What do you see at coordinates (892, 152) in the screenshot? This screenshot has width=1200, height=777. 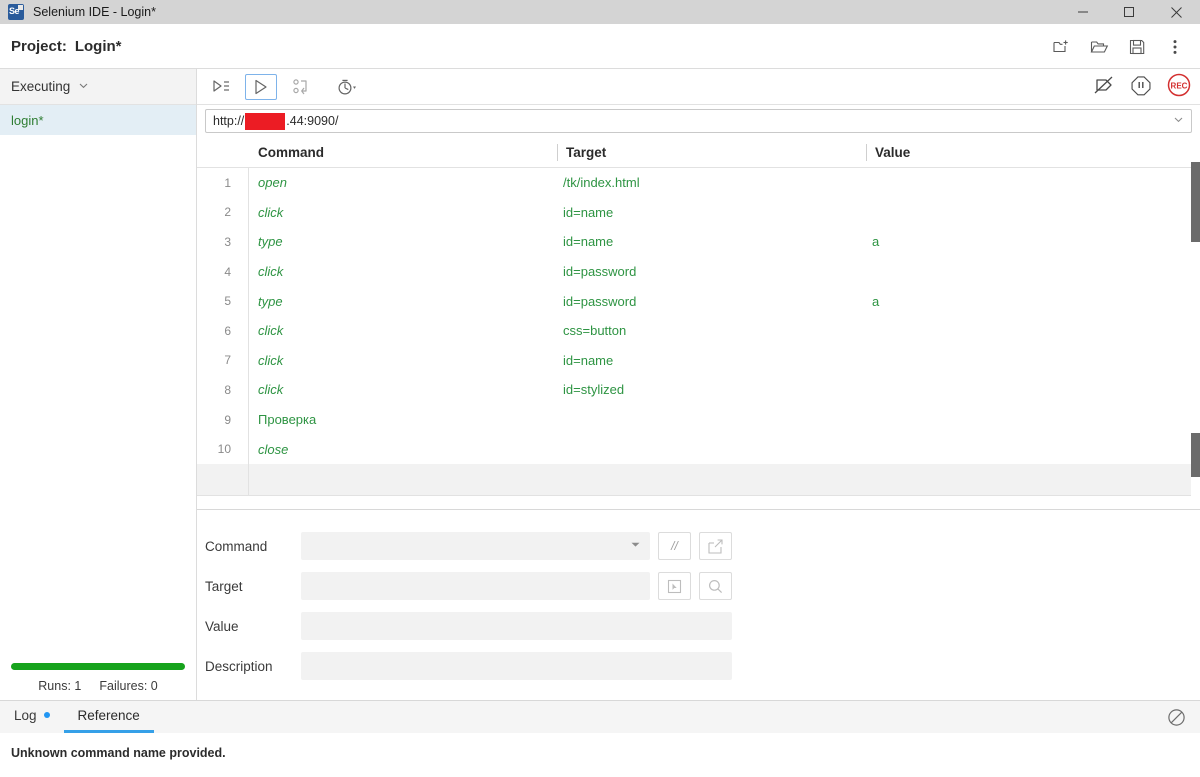 I see `column-header-value: Value` at bounding box center [892, 152].